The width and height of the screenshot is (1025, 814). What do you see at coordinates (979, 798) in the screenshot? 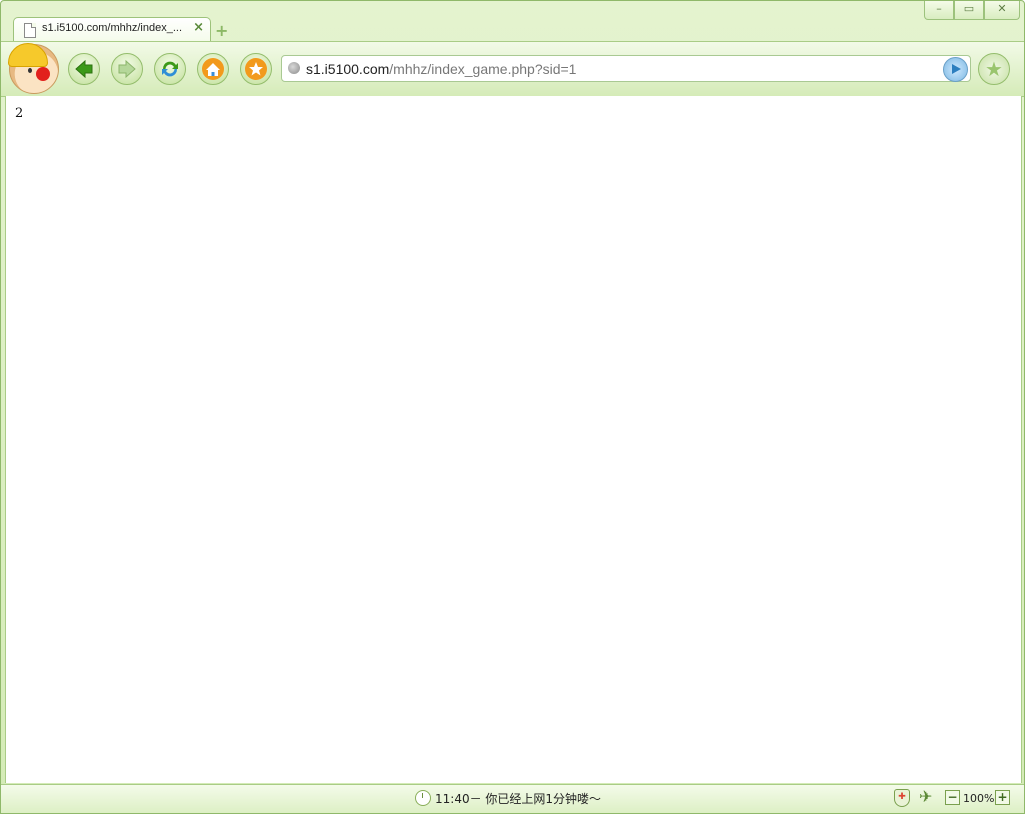
I see `zoom-level: 100%` at bounding box center [979, 798].